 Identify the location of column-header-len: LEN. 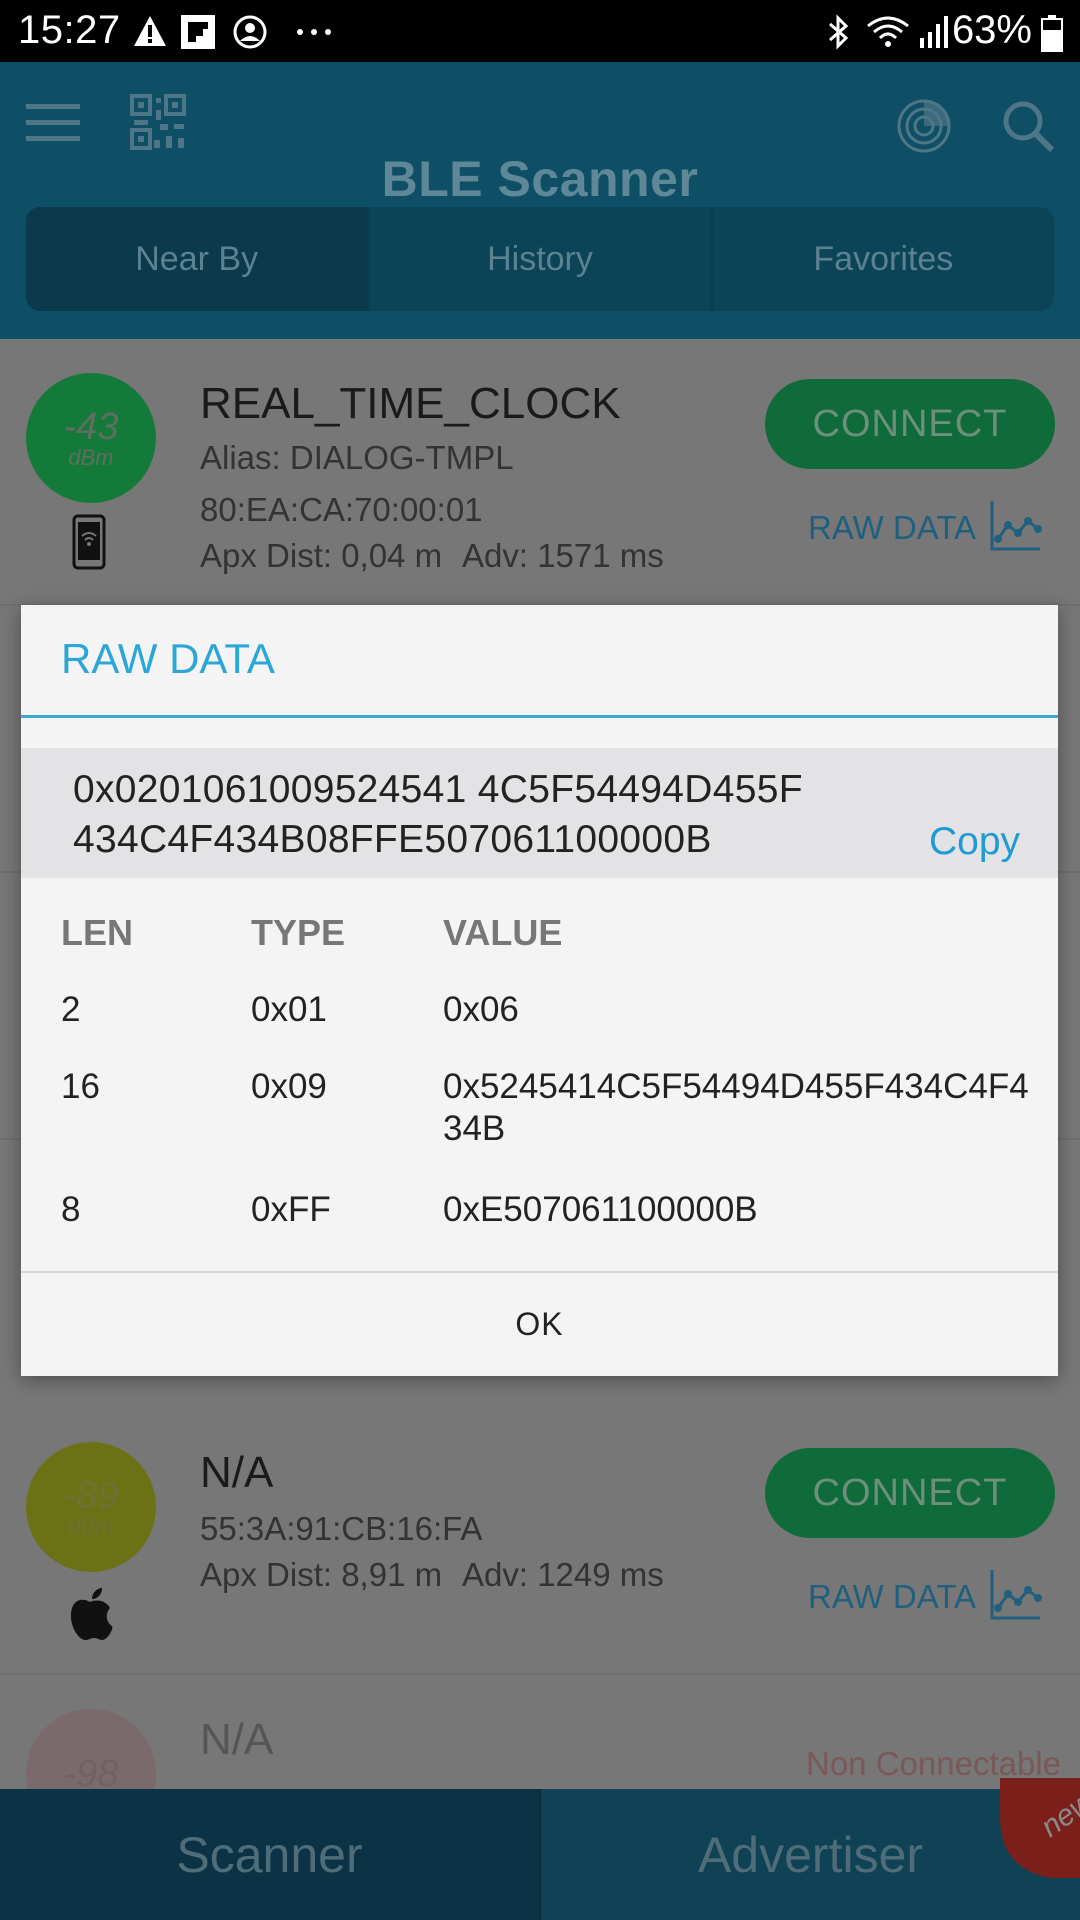
(97, 932).